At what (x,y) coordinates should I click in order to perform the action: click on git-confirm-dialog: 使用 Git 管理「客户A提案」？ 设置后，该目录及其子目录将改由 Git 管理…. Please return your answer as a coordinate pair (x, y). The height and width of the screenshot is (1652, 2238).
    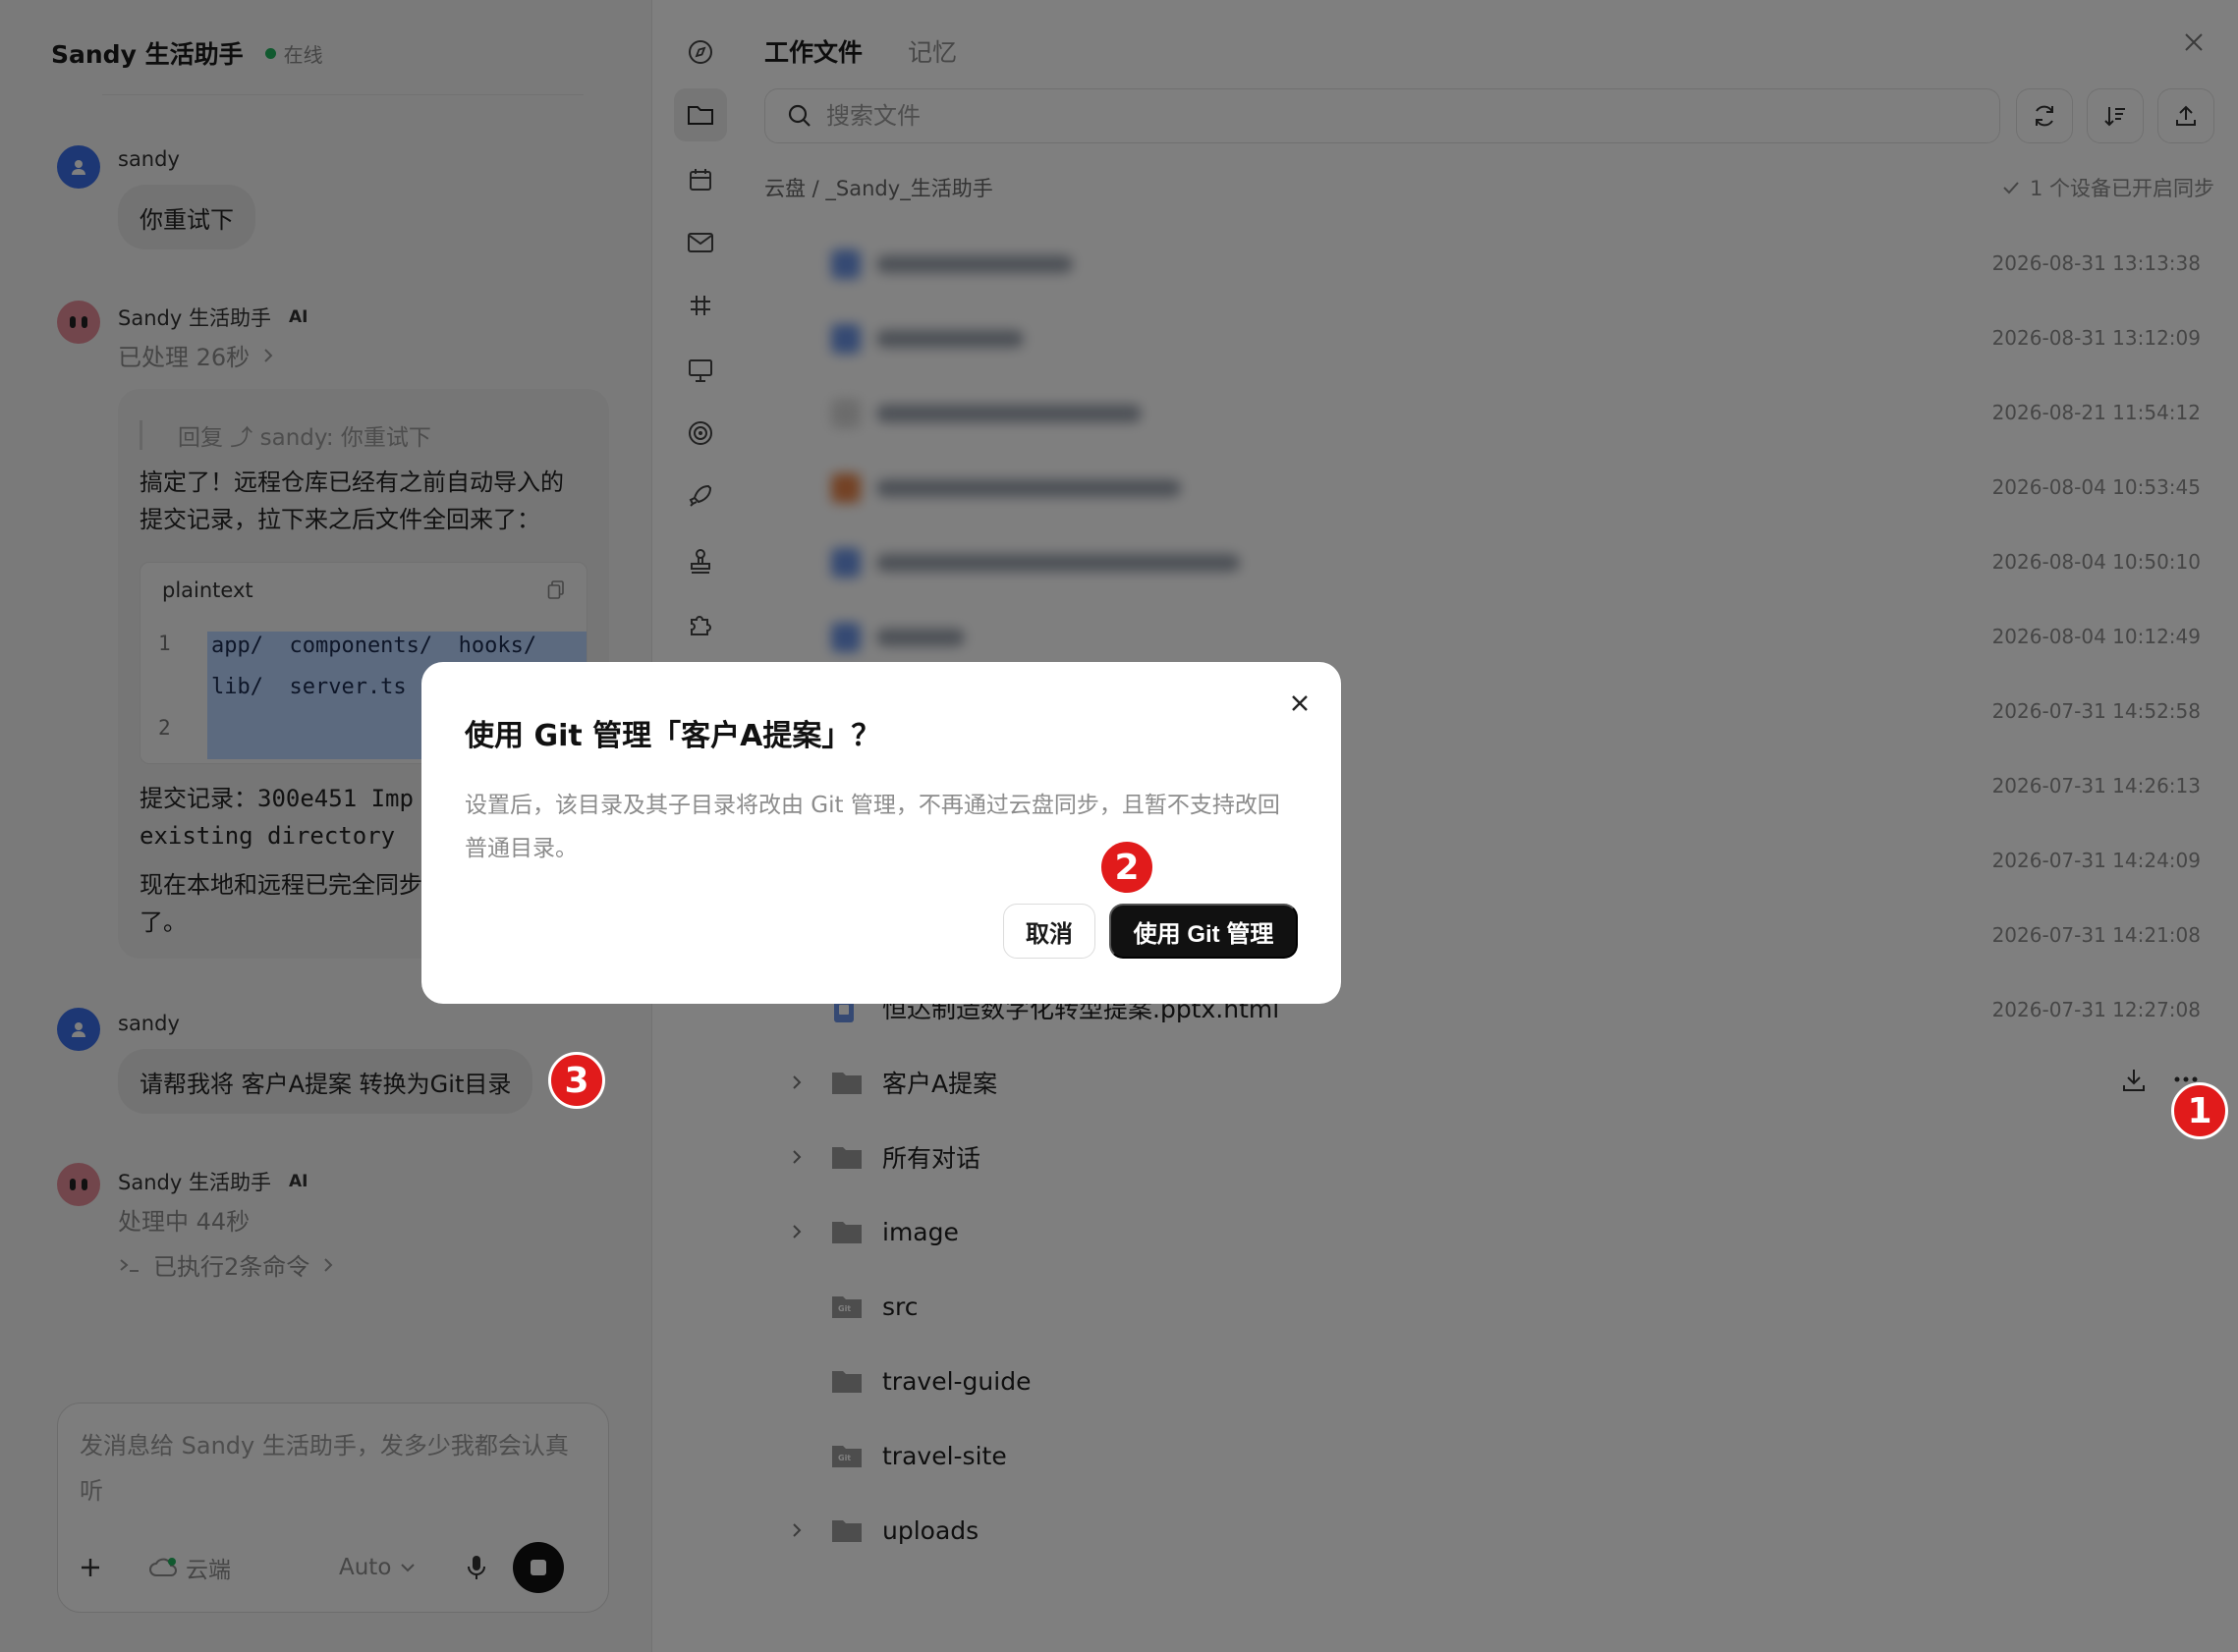
    Looking at the image, I should click on (881, 833).